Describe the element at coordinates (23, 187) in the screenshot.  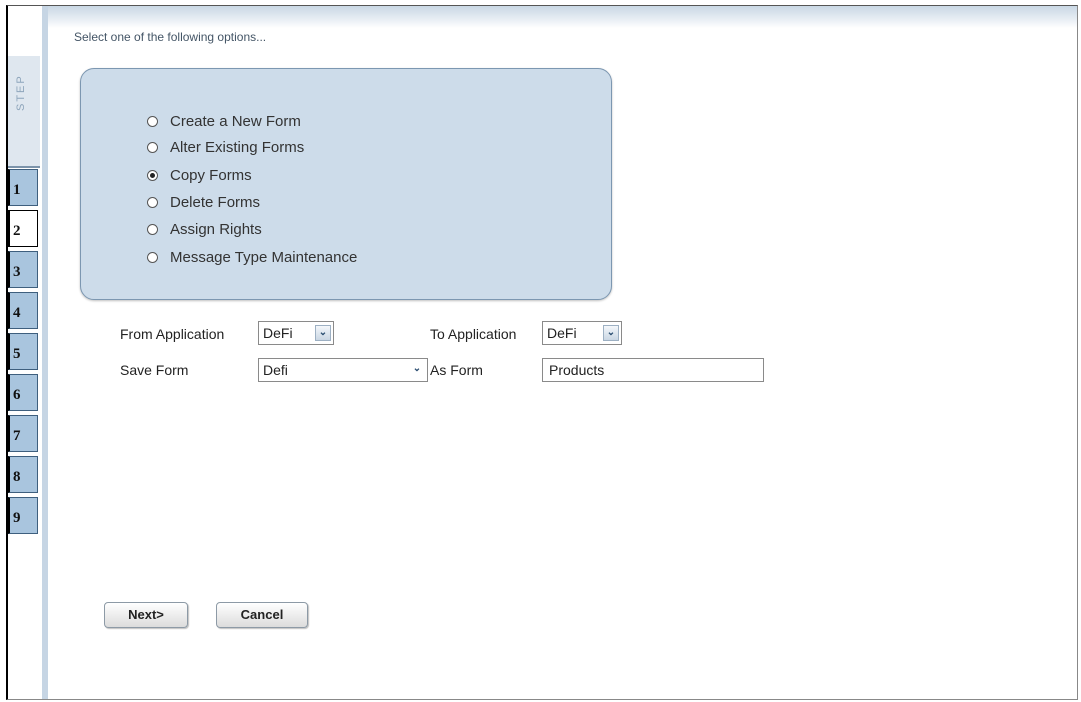
I see `step-1: 1` at that location.